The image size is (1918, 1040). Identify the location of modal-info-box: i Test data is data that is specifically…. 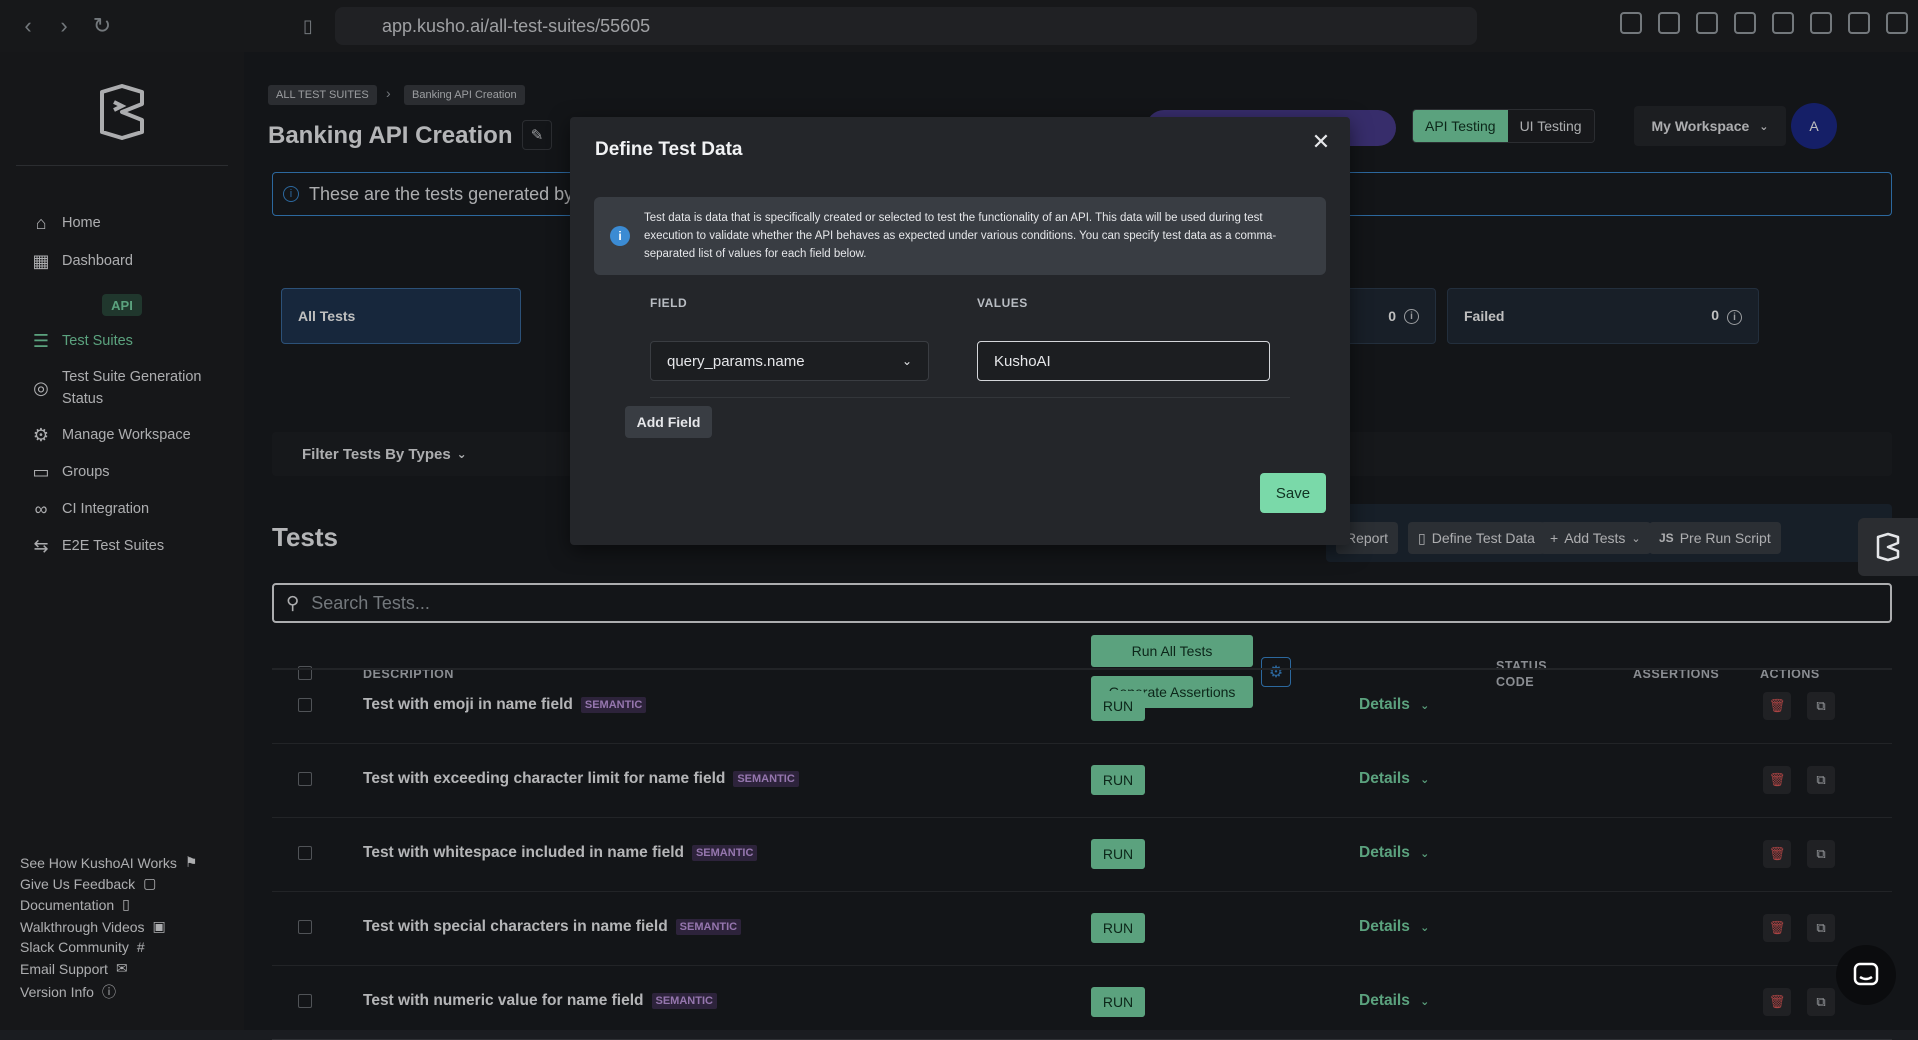
(960, 236).